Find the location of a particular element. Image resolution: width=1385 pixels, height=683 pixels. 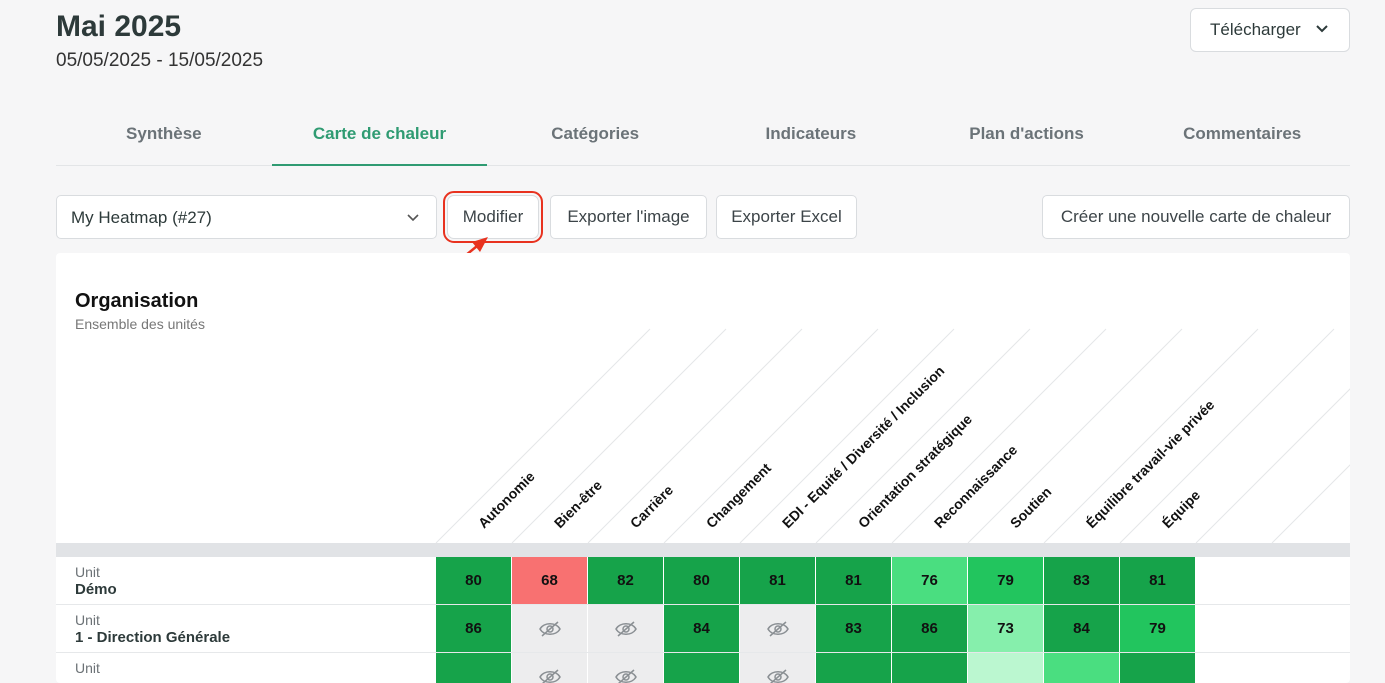

header-divider is located at coordinates (703, 550).